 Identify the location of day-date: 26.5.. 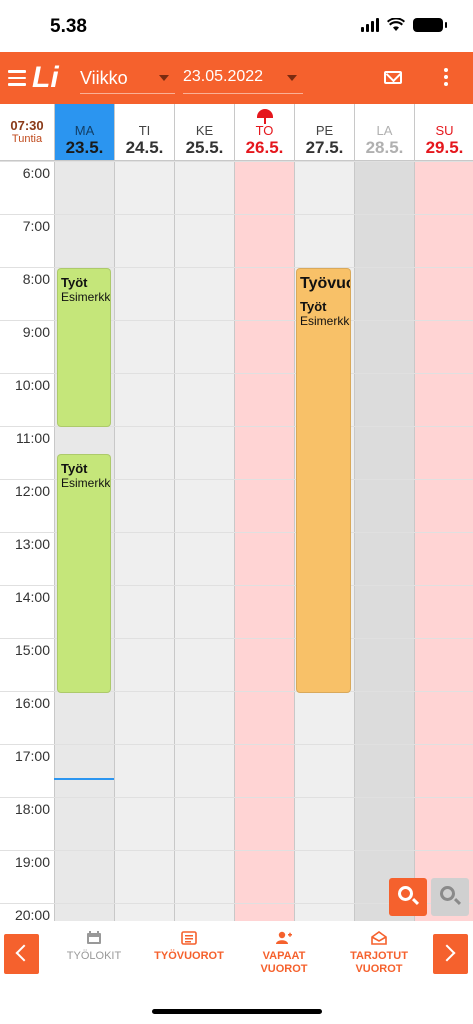
(264, 147).